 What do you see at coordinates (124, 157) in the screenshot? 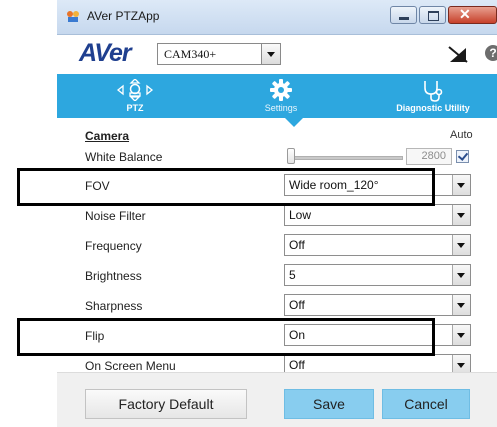
I see `row-label: White Balance` at bounding box center [124, 157].